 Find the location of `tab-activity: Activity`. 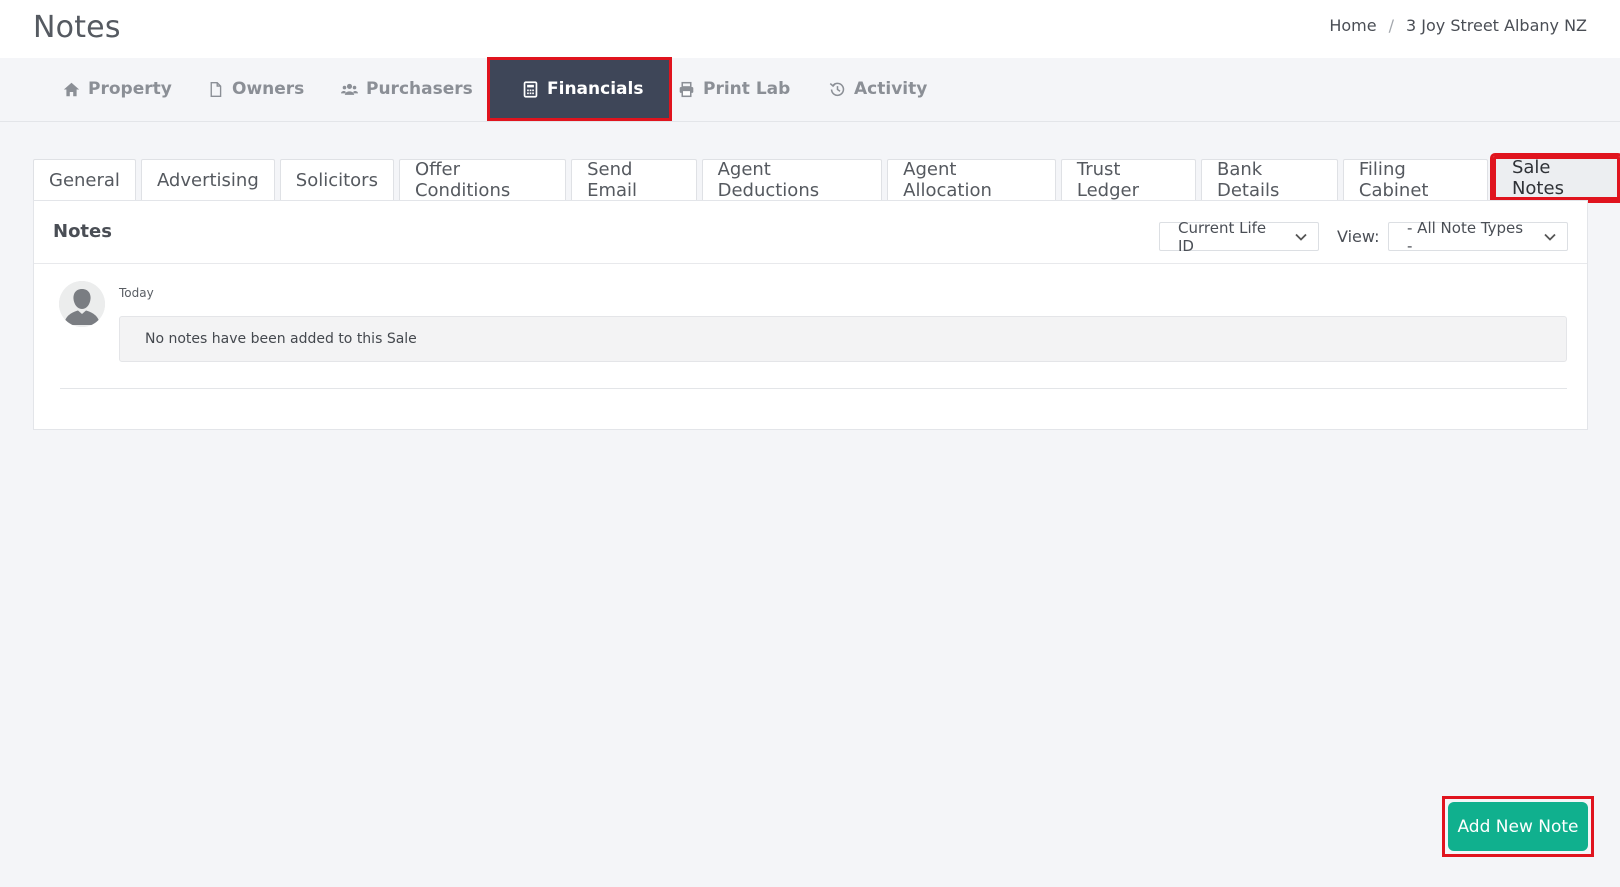

tab-activity: Activity is located at coordinates (877, 89).